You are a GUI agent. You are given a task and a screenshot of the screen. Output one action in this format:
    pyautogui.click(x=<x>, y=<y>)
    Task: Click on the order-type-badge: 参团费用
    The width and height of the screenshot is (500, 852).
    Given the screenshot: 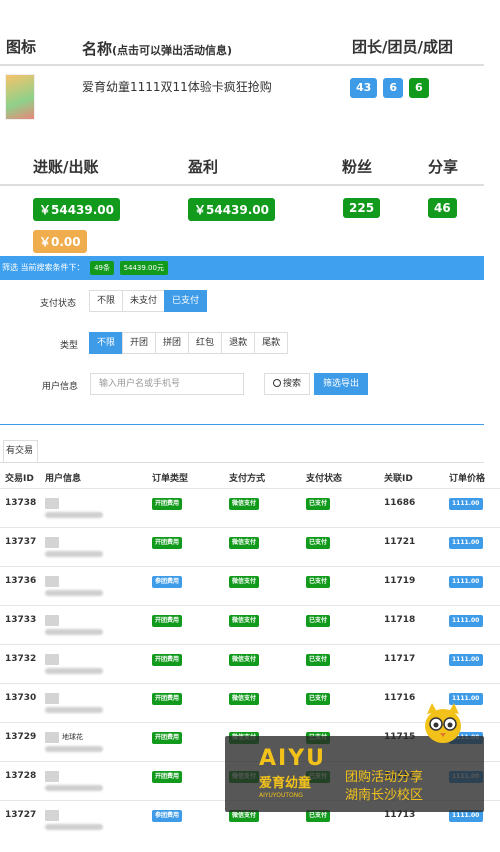 What is the action you would take?
    pyautogui.click(x=167, y=582)
    